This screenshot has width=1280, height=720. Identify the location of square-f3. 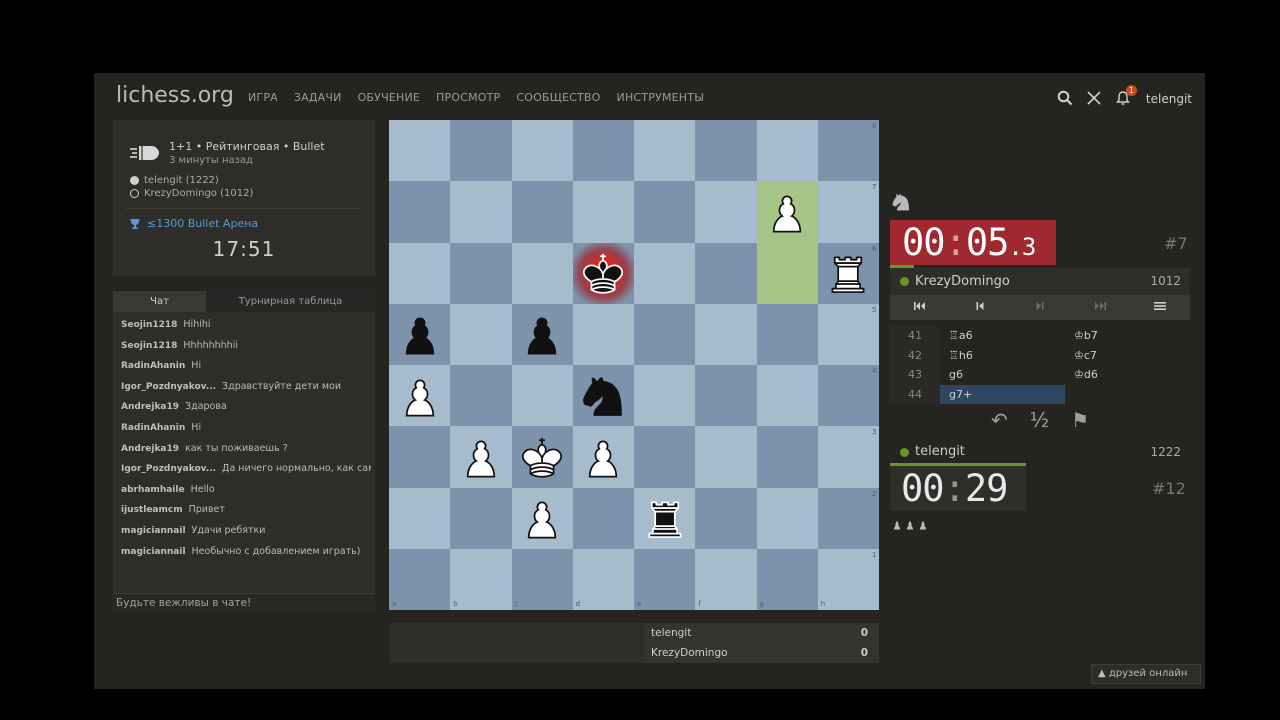
(726, 457).